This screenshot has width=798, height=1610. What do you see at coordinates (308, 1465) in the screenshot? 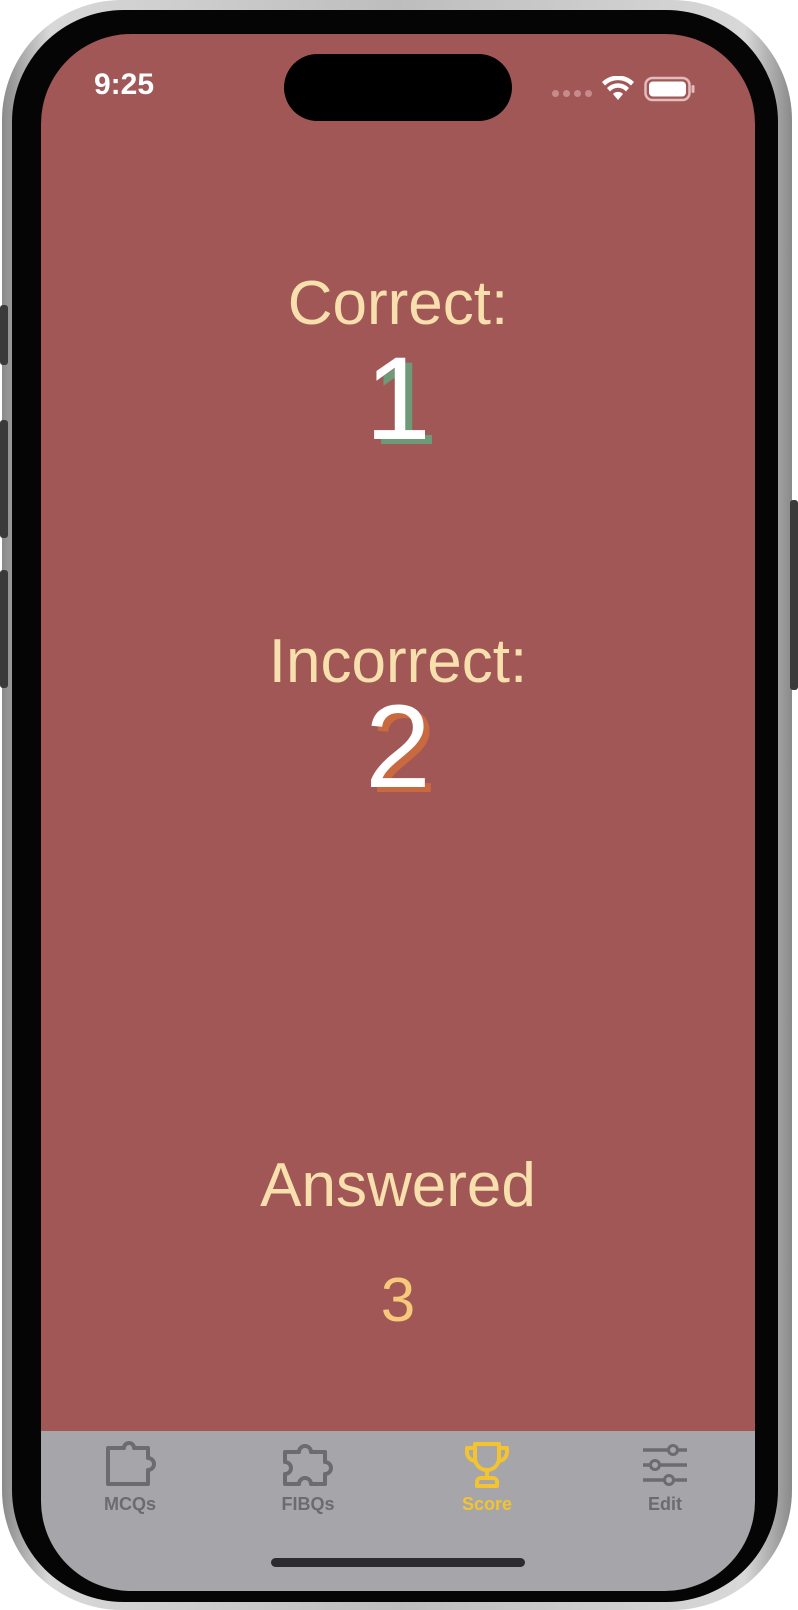
I see `puzzle-icon` at bounding box center [308, 1465].